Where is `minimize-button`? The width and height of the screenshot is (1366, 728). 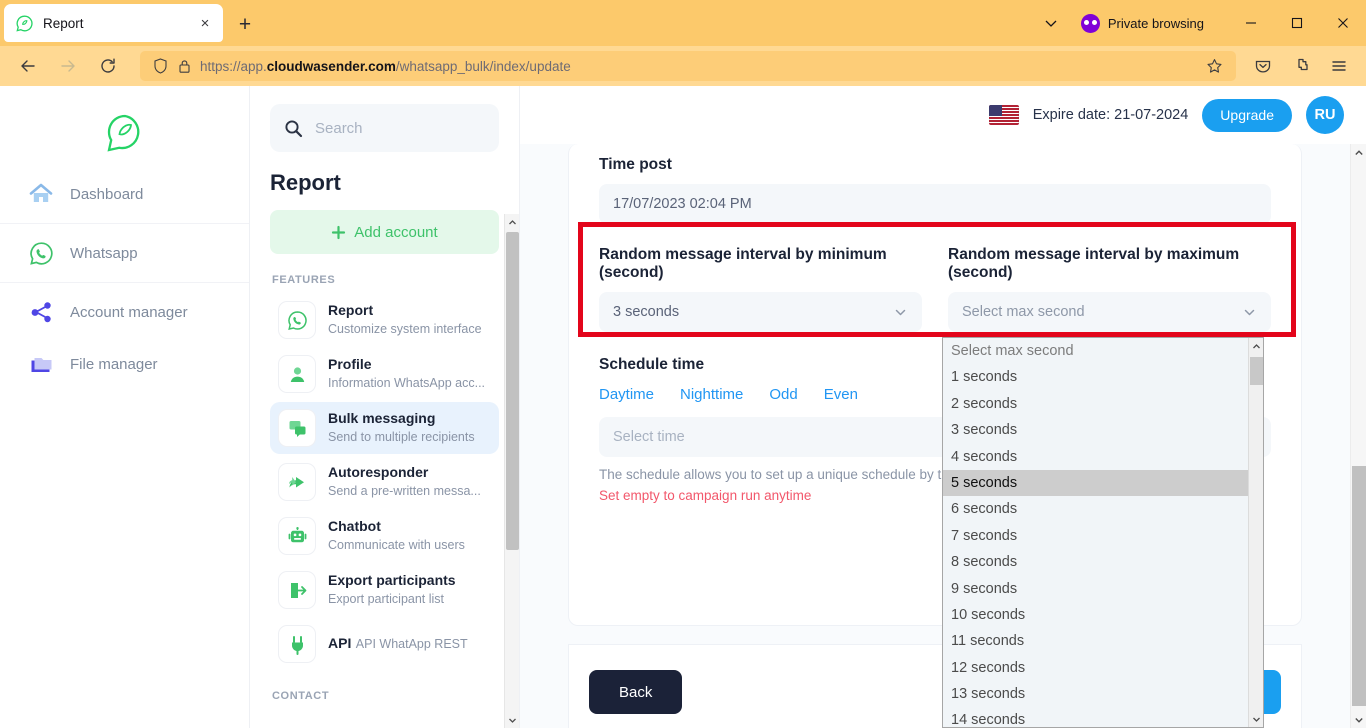
minimize-button is located at coordinates (1251, 23).